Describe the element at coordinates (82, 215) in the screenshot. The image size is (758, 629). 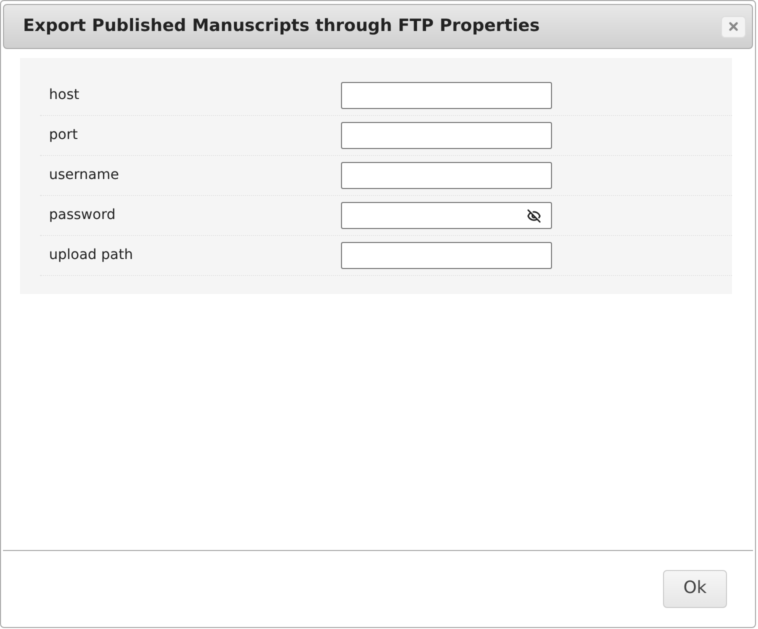
I see `field-label: password` at that location.